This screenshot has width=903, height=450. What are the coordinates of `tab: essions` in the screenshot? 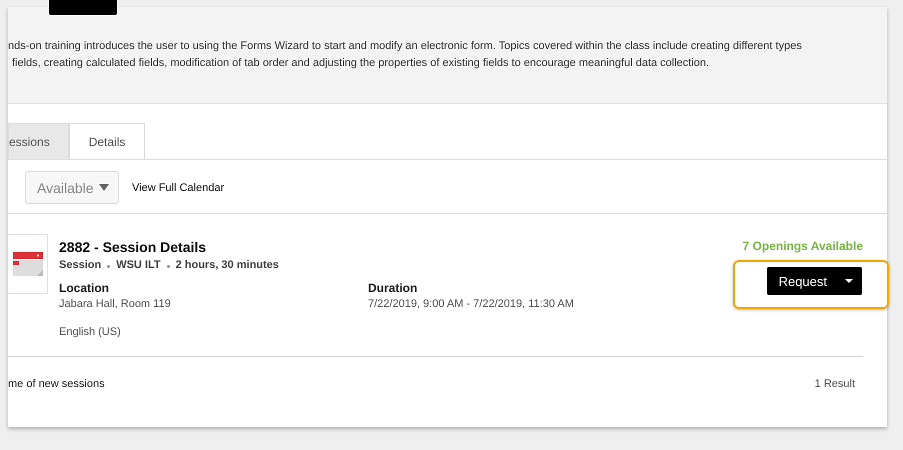 It's located at (38, 141).